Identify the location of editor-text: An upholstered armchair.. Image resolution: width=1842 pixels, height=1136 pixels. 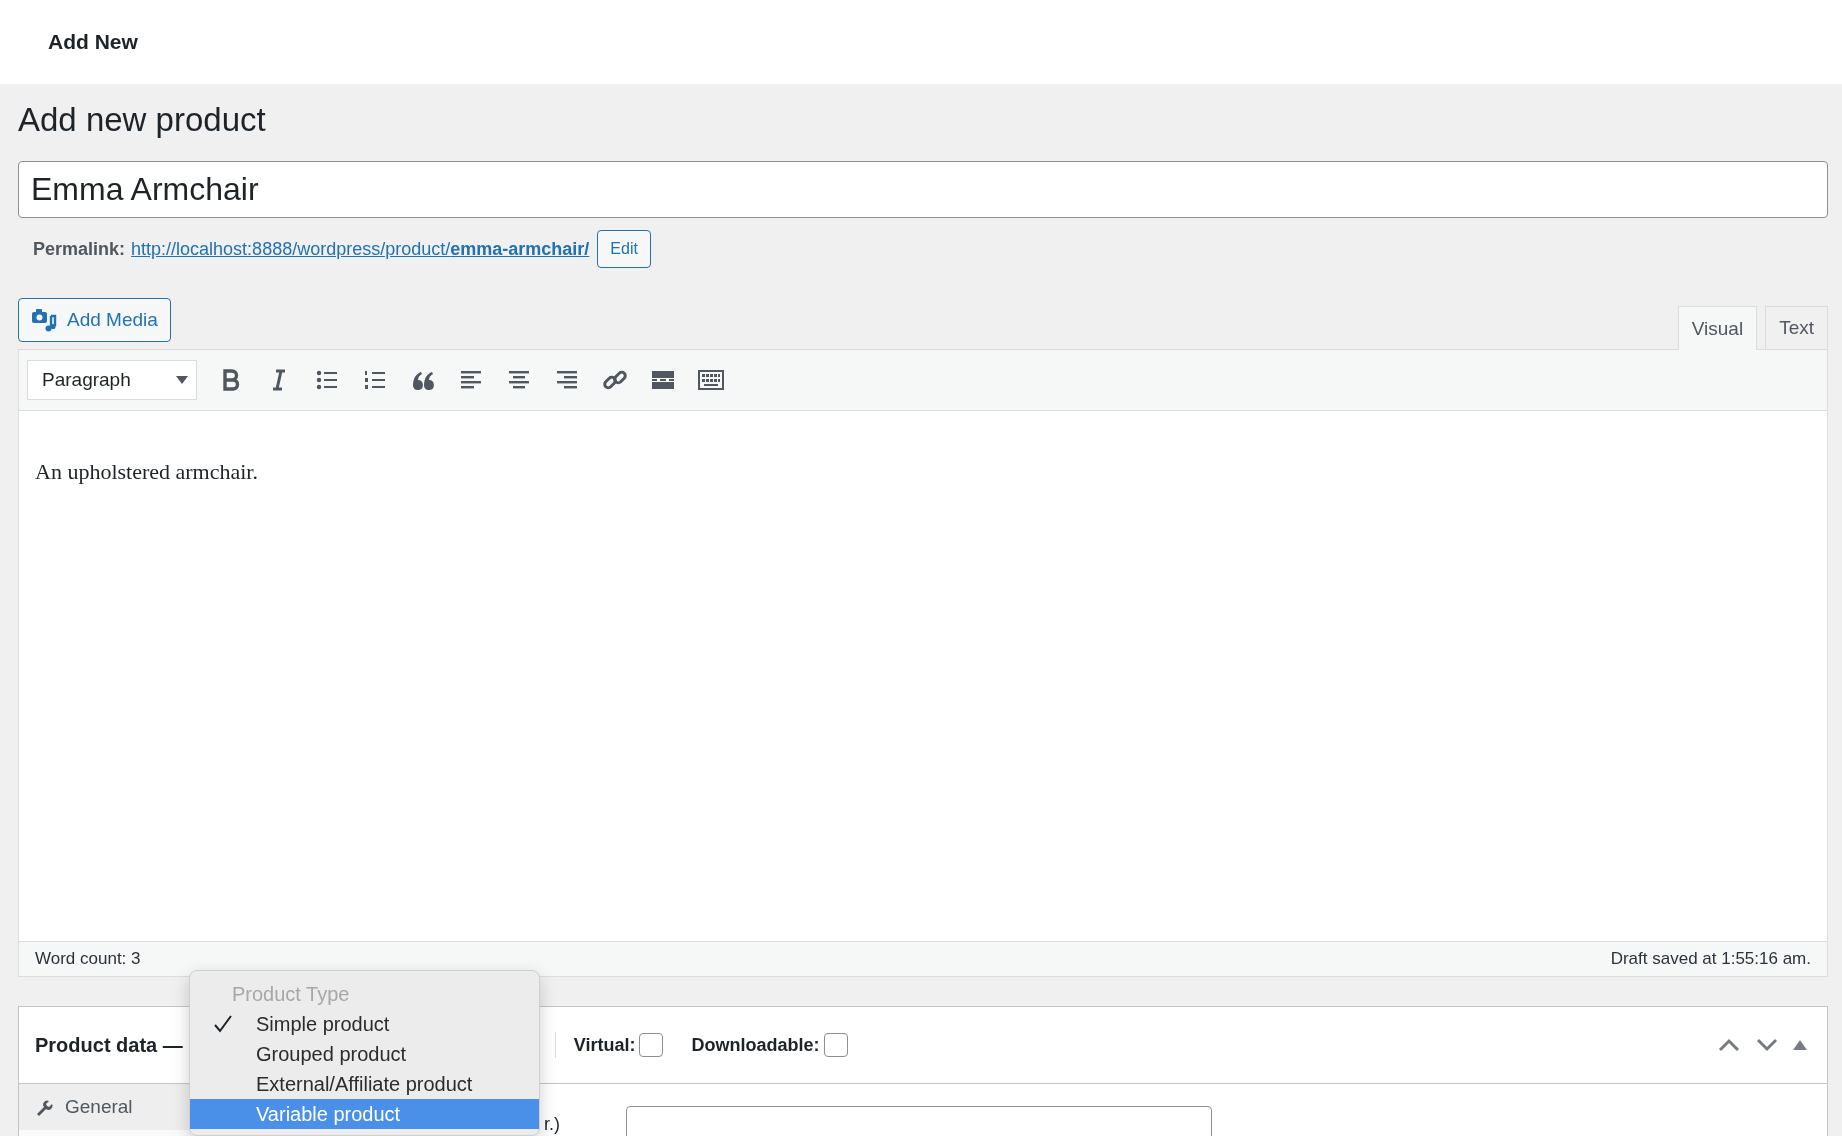
(147, 472).